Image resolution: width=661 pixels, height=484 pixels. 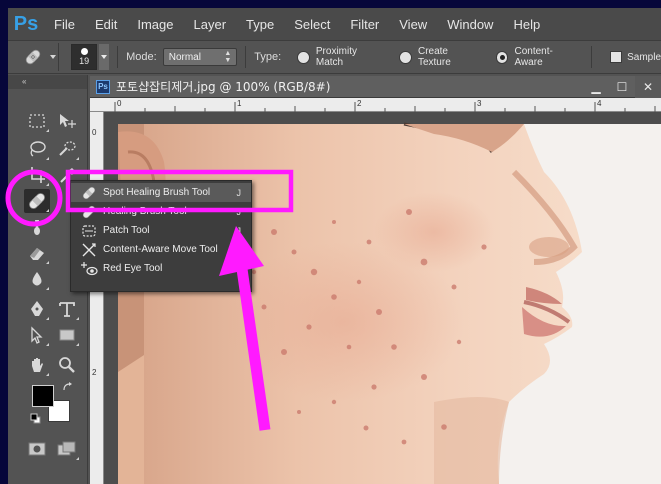 I want to click on rectangle-tool, so click(x=67, y=335).